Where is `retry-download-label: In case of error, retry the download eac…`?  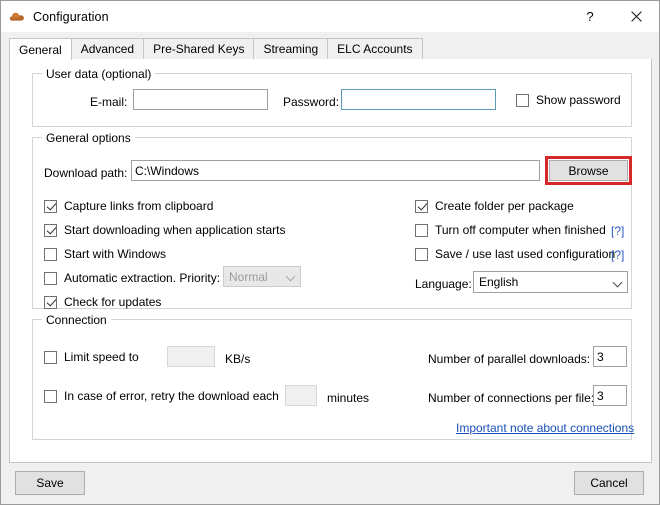 retry-download-label: In case of error, retry the download eac… is located at coordinates (171, 396).